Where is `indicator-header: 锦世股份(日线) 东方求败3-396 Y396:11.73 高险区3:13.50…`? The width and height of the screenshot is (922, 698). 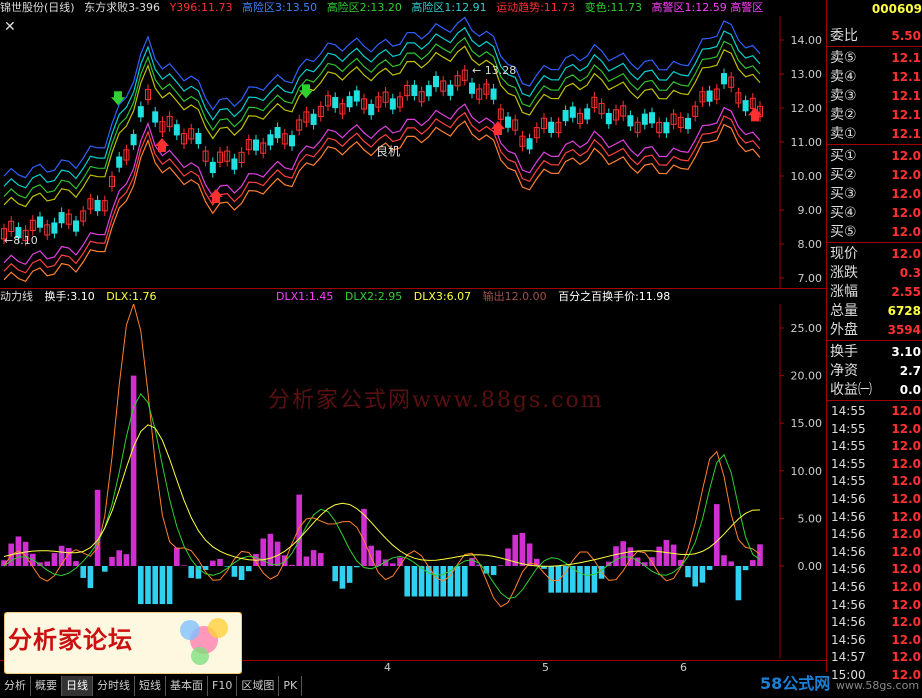 indicator-header: 锦世股份(日线) 东方求败3-396 Y396:11.73 高险区3:13.50… is located at coordinates (413, 8).